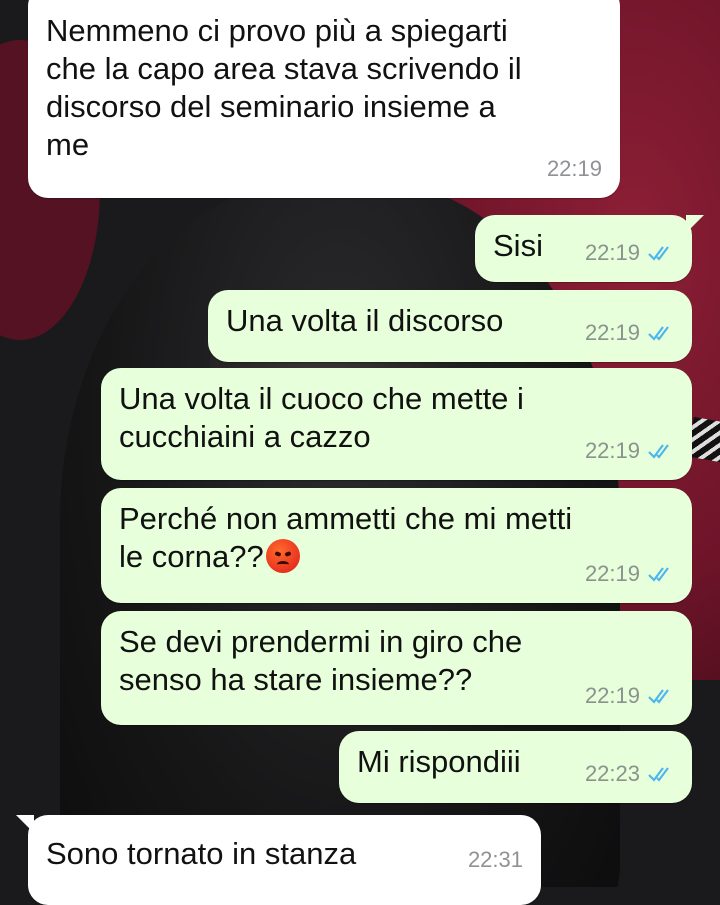  What do you see at coordinates (282, 556) in the screenshot?
I see `angry-face-emoji-icon` at bounding box center [282, 556].